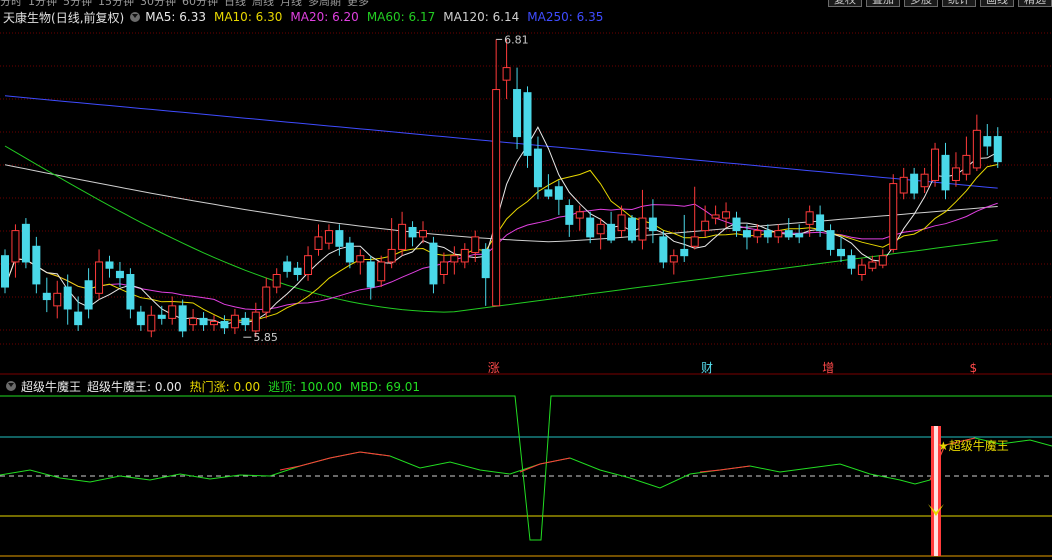 This screenshot has width=1052, height=560. I want to click on indicator-value-2: 逃顶: 100.00, so click(305, 386).